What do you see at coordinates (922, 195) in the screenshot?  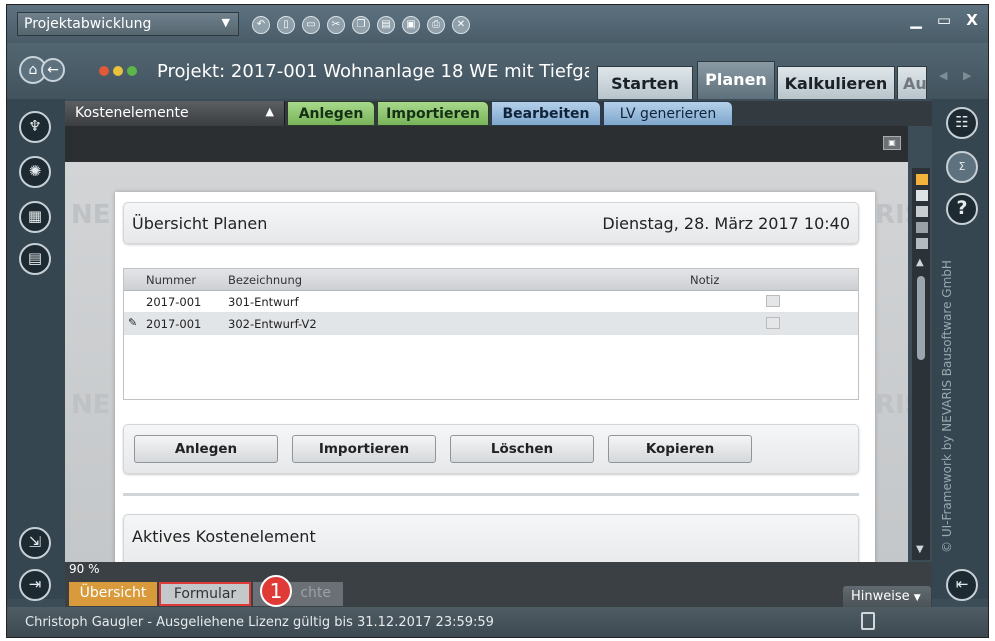 I see `layout-row-icon` at bounding box center [922, 195].